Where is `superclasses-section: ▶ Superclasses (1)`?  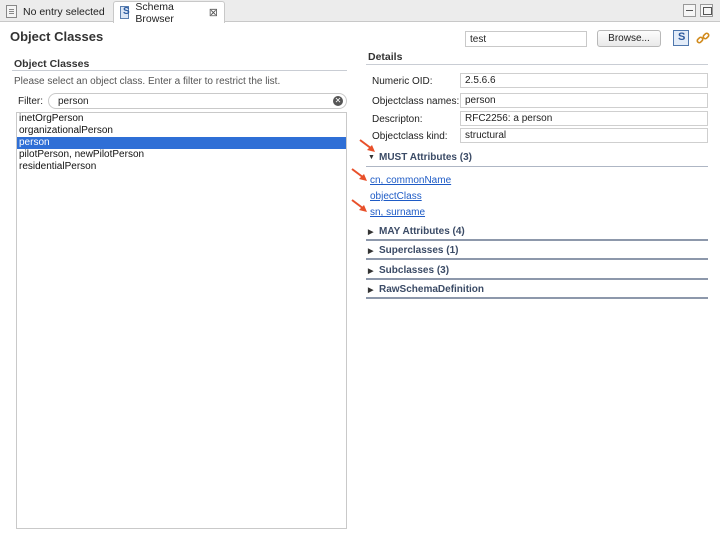
superclasses-section: ▶ Superclasses (1) is located at coordinates (413, 250).